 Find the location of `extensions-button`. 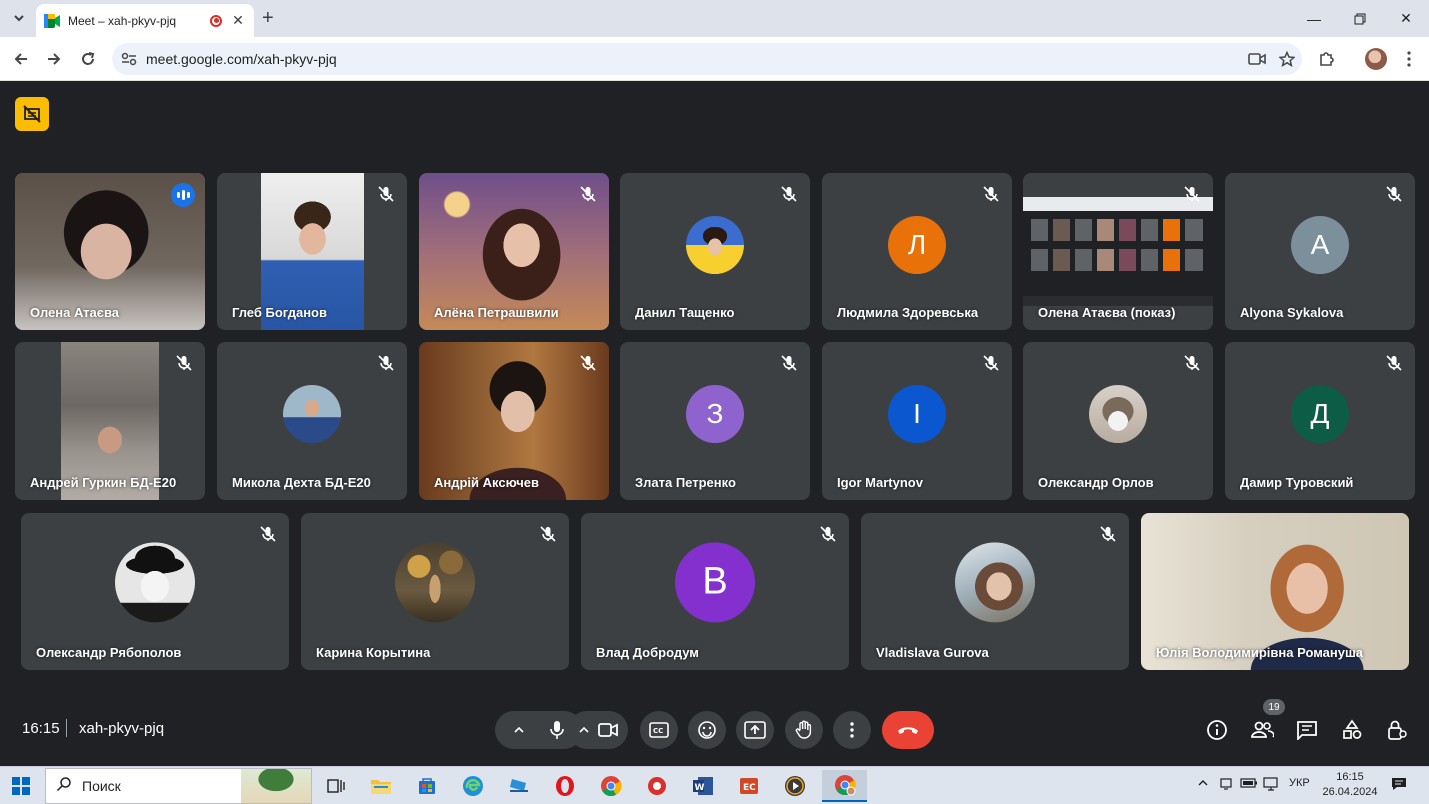

extensions-button is located at coordinates (1326, 59).